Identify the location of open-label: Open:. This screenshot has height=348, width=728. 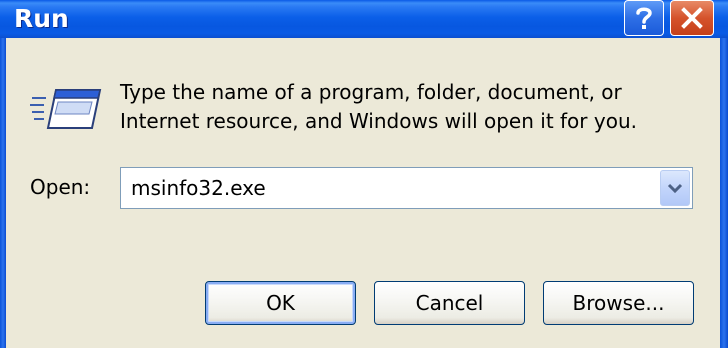
(60, 187).